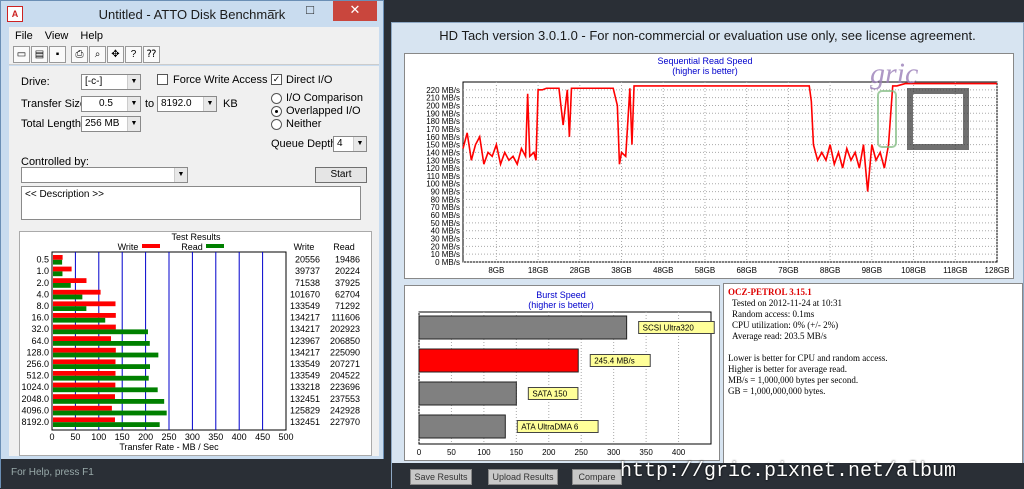  I want to click on y-tick-label: 220 MB/s, so click(443, 90).